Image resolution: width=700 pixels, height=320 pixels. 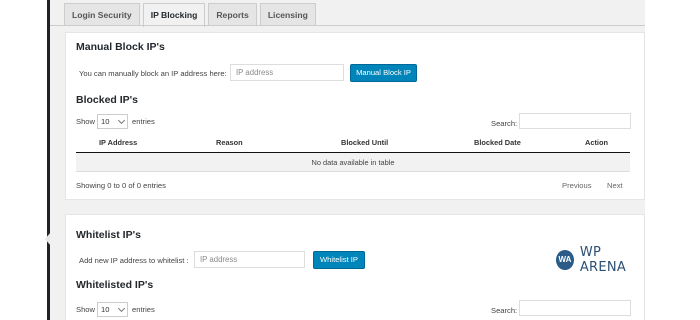 I want to click on blocked-ips-heading: Blocked IP's, so click(x=107, y=100).